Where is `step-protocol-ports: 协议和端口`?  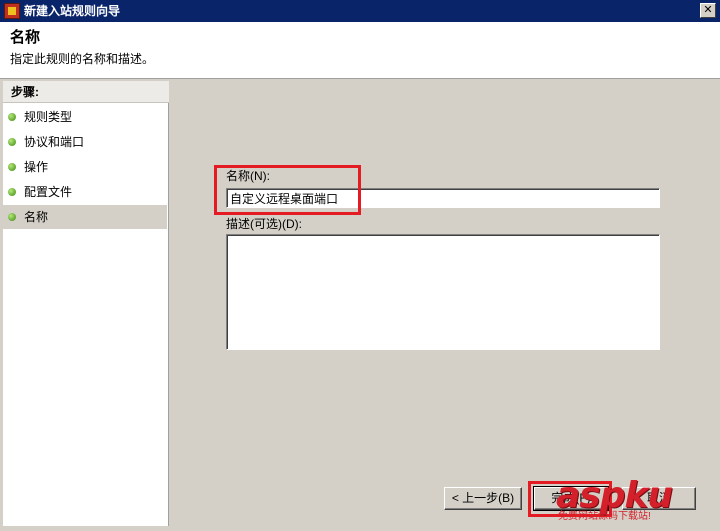
step-protocol-ports: 协议和端口 is located at coordinates (85, 142).